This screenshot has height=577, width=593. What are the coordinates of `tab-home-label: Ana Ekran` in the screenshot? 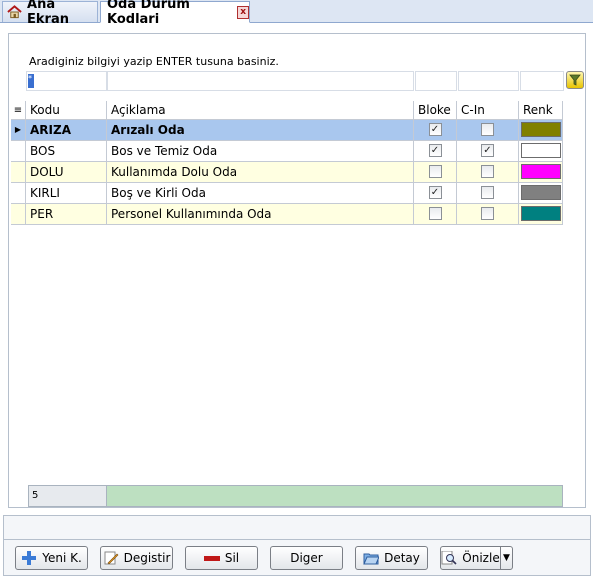 It's located at (48, 13).